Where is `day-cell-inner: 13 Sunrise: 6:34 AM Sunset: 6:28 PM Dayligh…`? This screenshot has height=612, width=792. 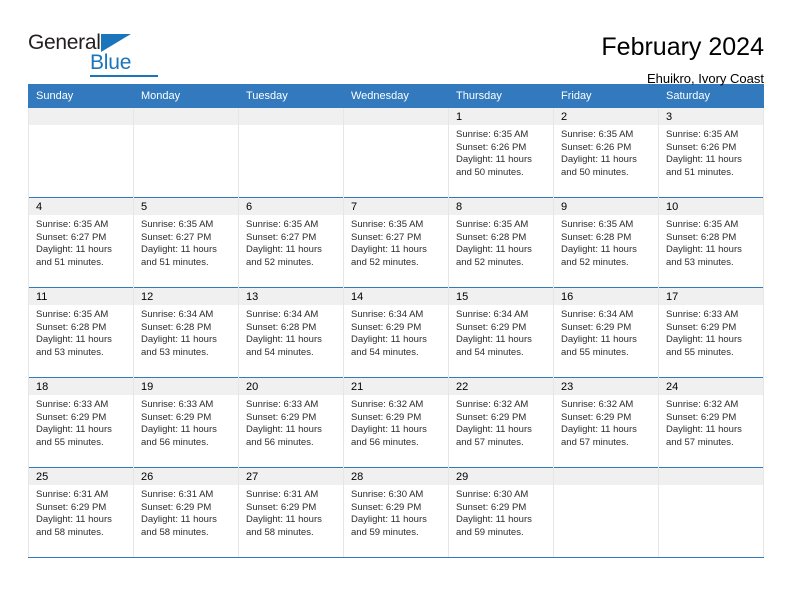
day-cell-inner: 13 Sunrise: 6:34 AM Sunset: 6:28 PM Dayligh… is located at coordinates (291, 332).